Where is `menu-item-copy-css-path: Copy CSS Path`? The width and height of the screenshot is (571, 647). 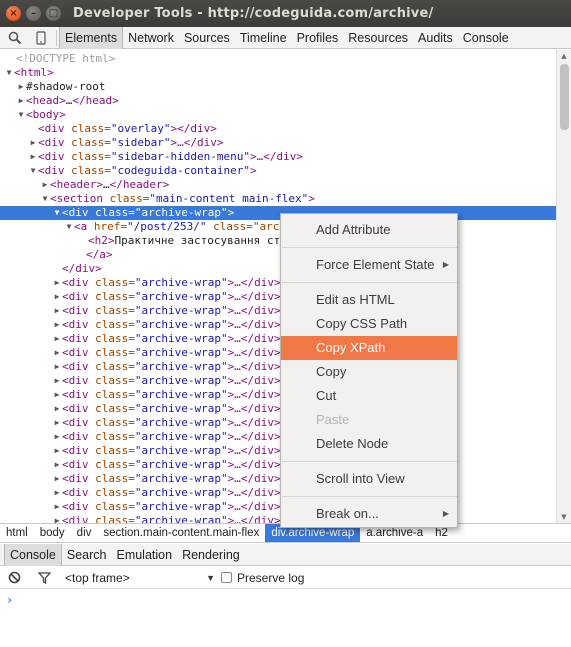 menu-item-copy-css-path: Copy CSS Path is located at coordinates (369, 324).